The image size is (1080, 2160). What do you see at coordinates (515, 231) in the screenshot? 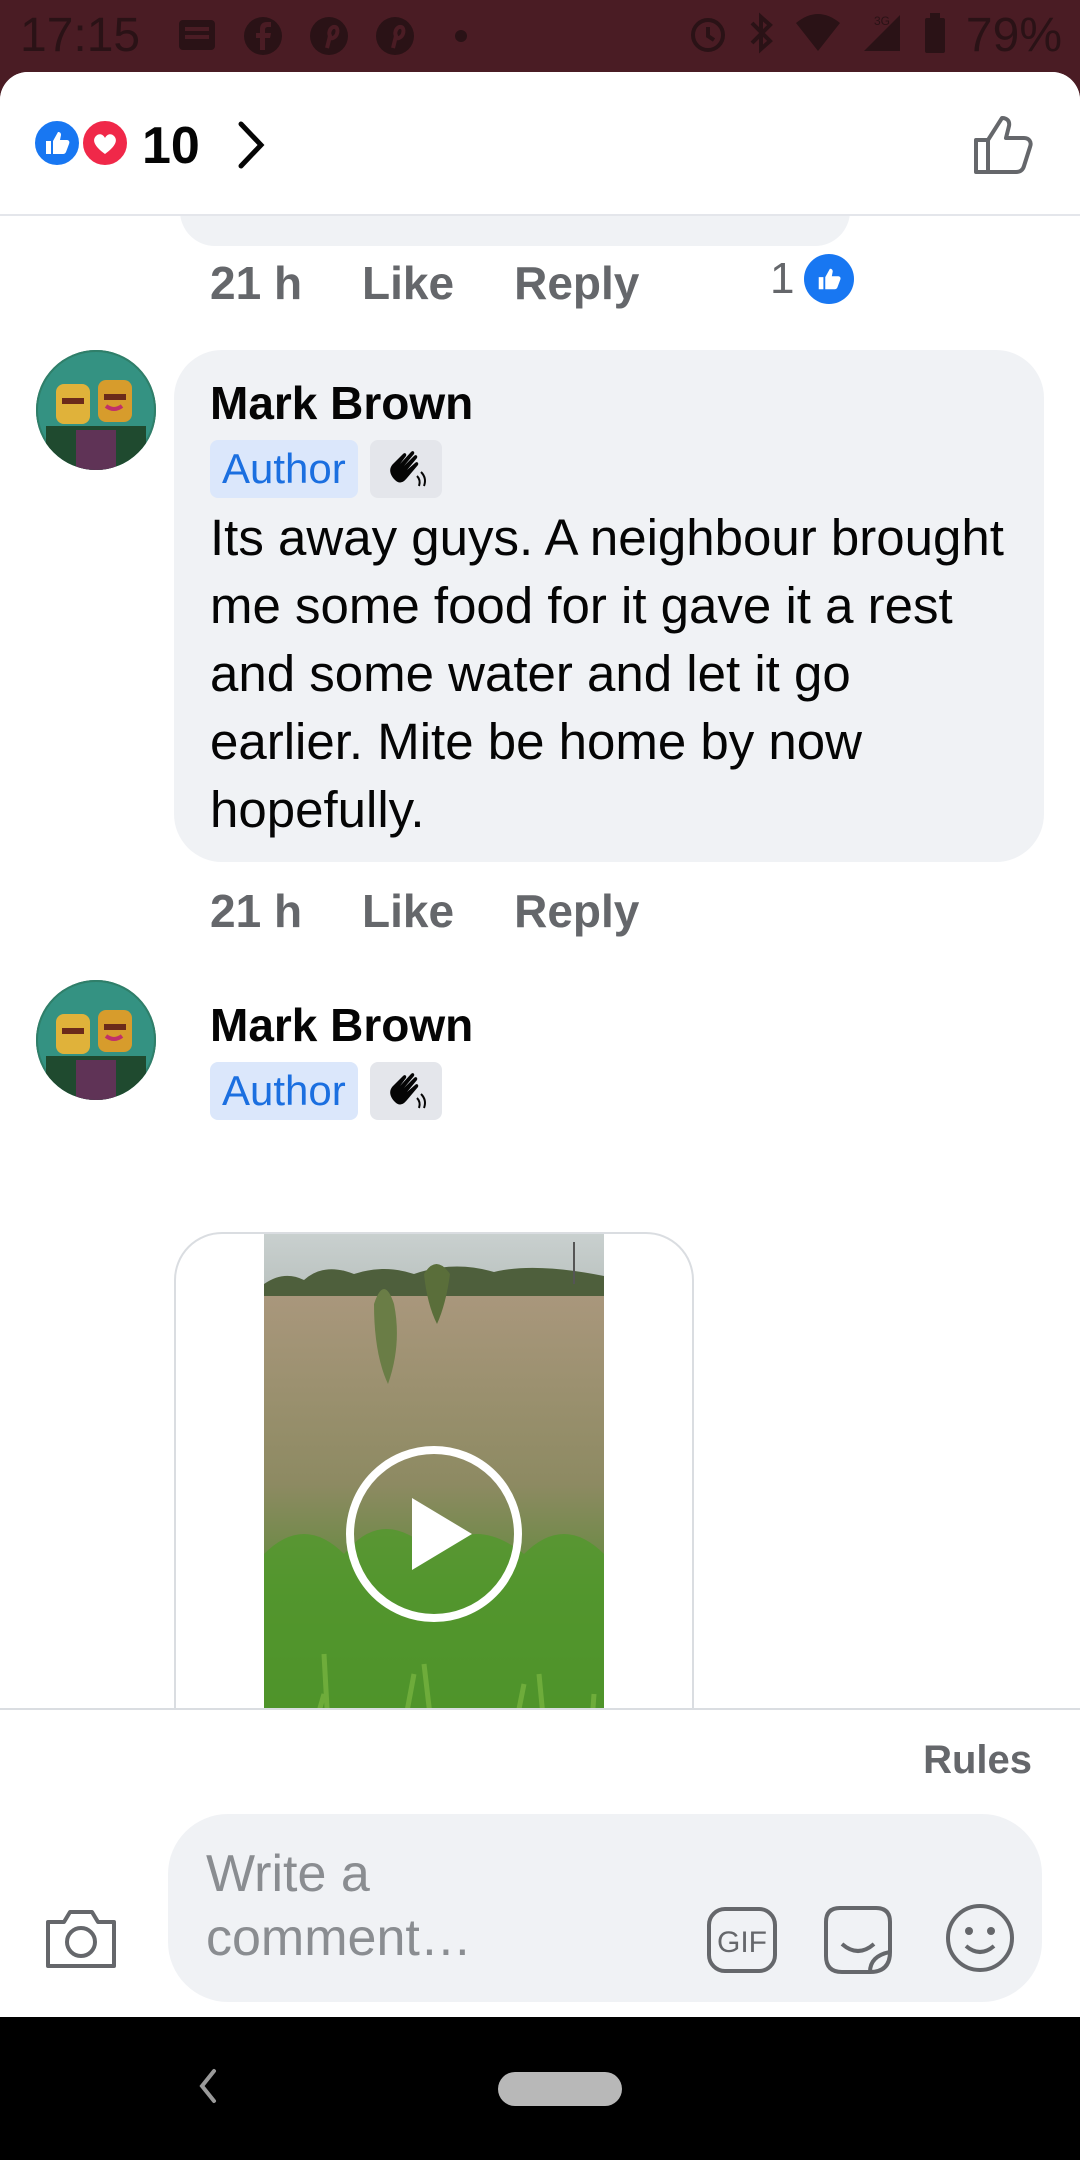
I see `previous-comment-bubble` at bounding box center [515, 231].